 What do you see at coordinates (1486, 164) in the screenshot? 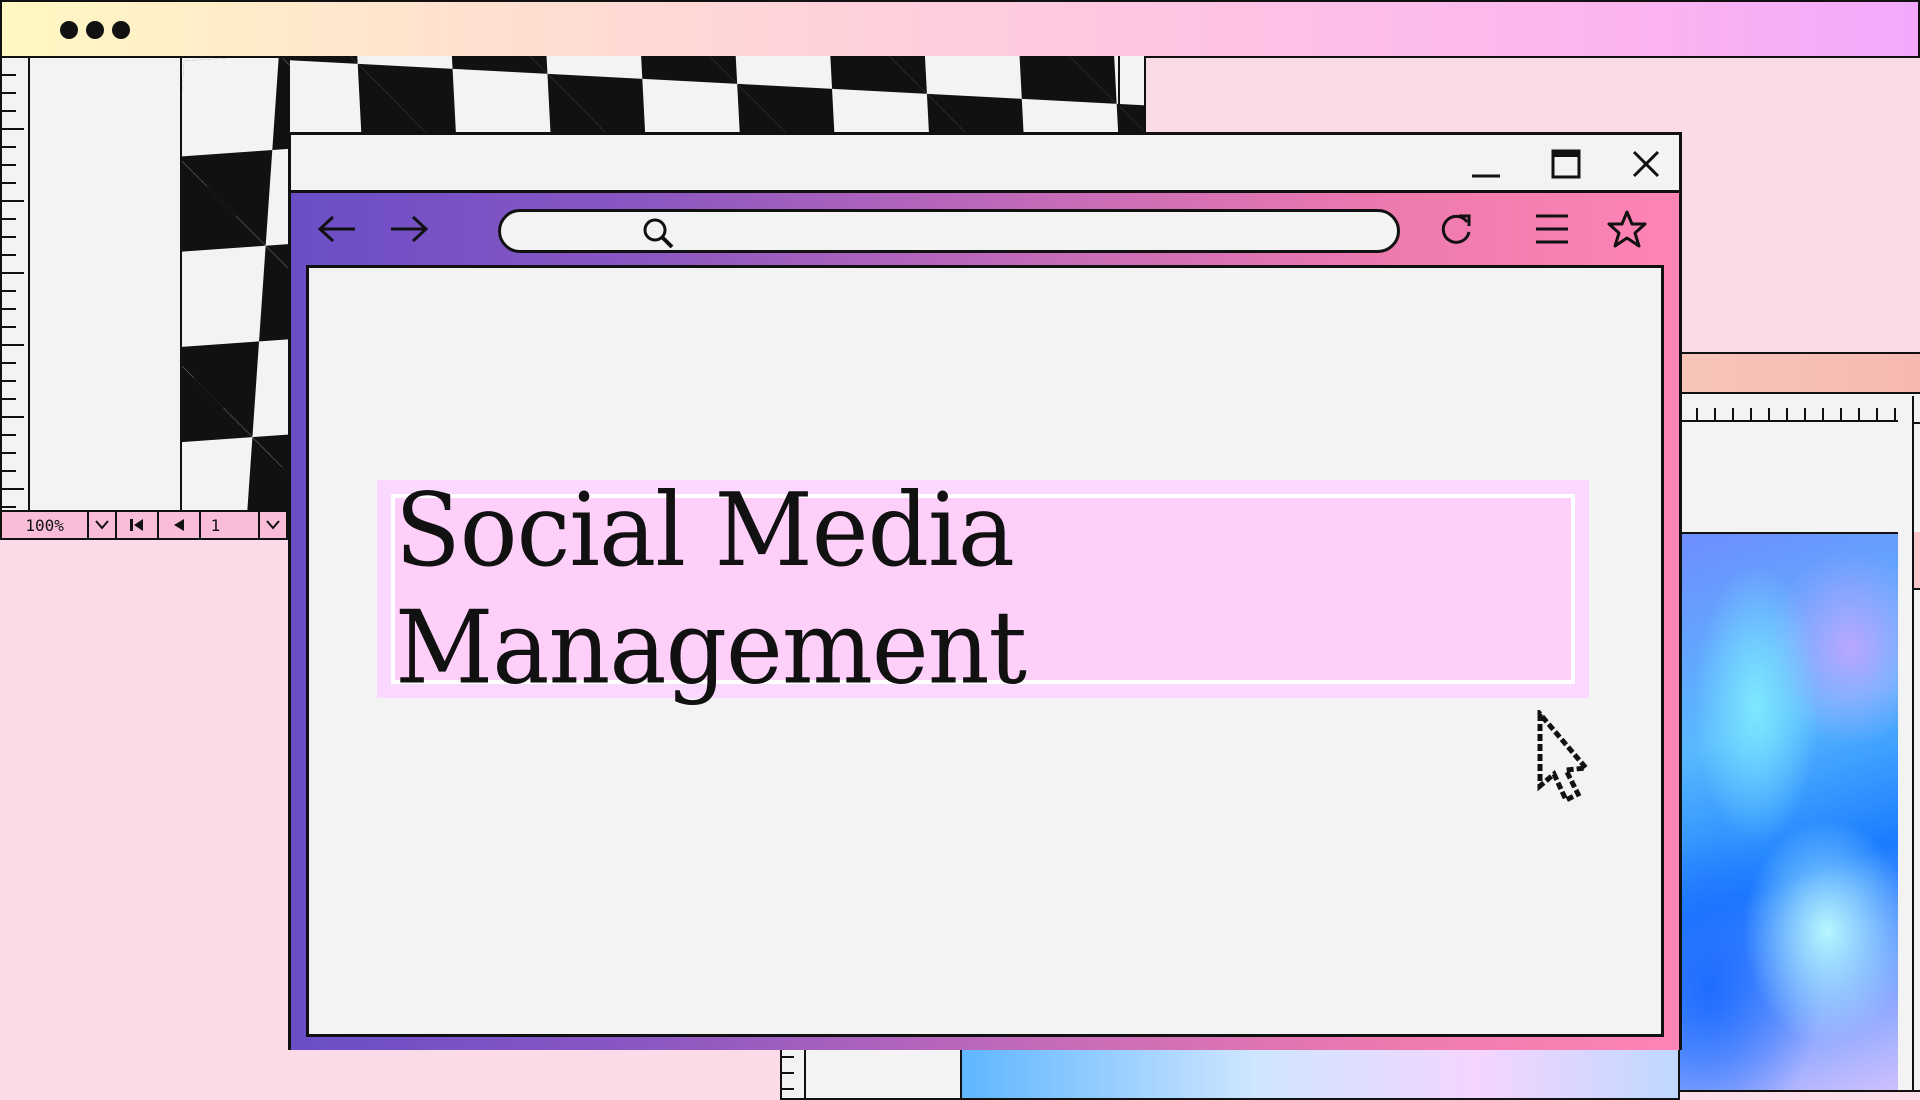
I see `minimize-button` at bounding box center [1486, 164].